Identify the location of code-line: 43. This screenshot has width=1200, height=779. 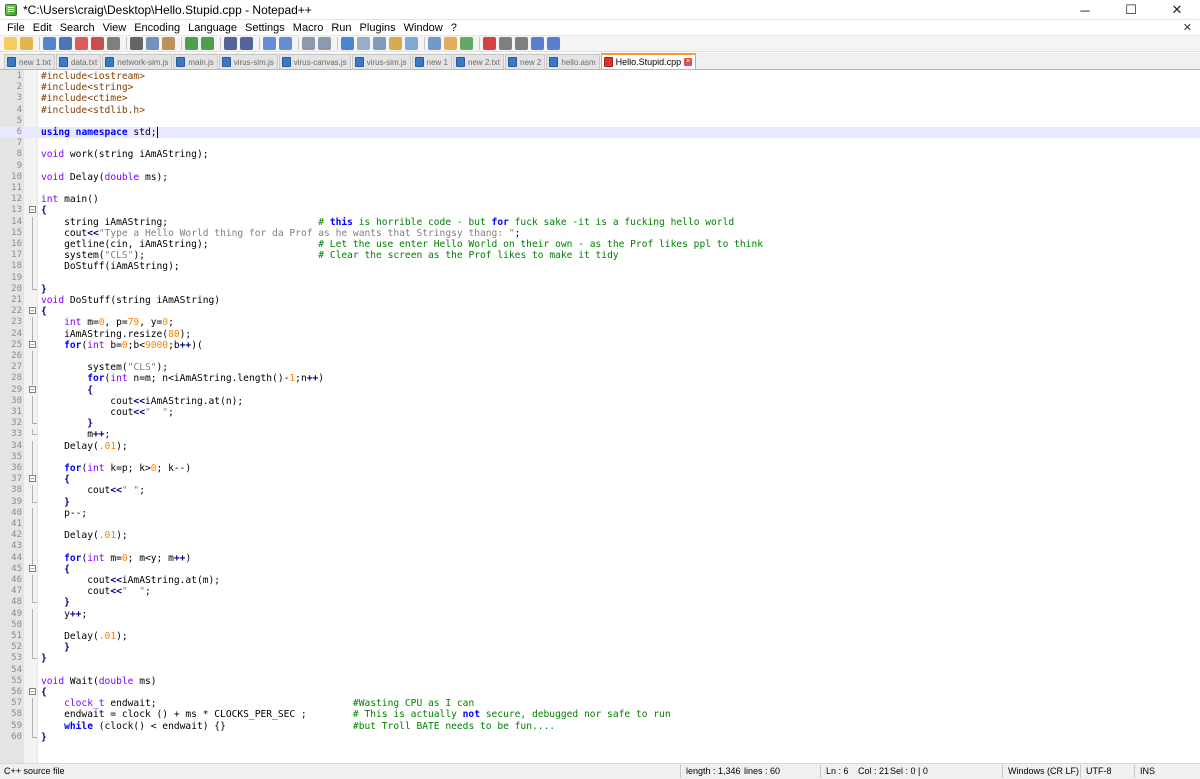
(600, 547).